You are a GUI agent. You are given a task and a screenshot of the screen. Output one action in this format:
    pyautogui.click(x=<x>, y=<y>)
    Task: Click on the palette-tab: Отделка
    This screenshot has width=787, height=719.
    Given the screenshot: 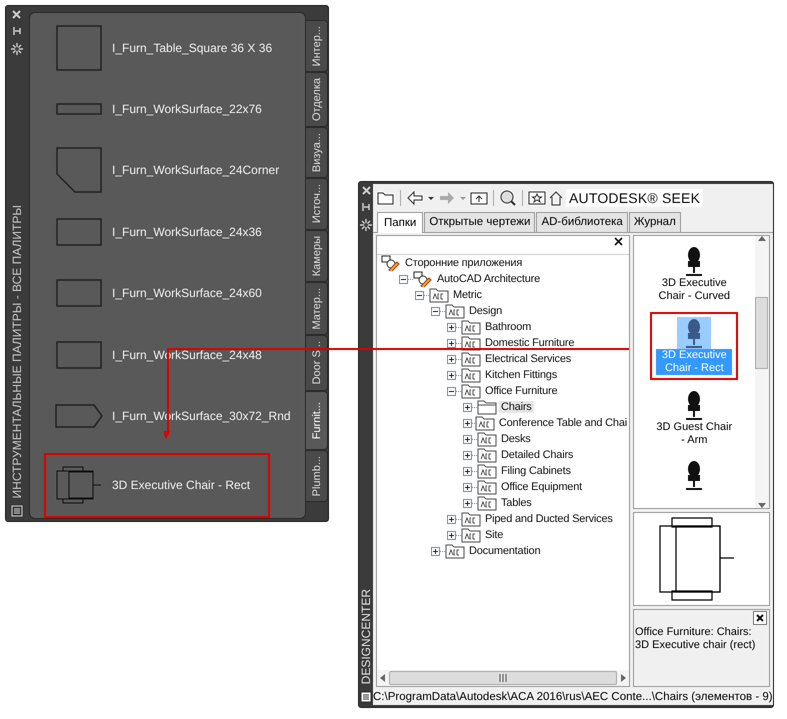 What is the action you would take?
    pyautogui.click(x=317, y=100)
    